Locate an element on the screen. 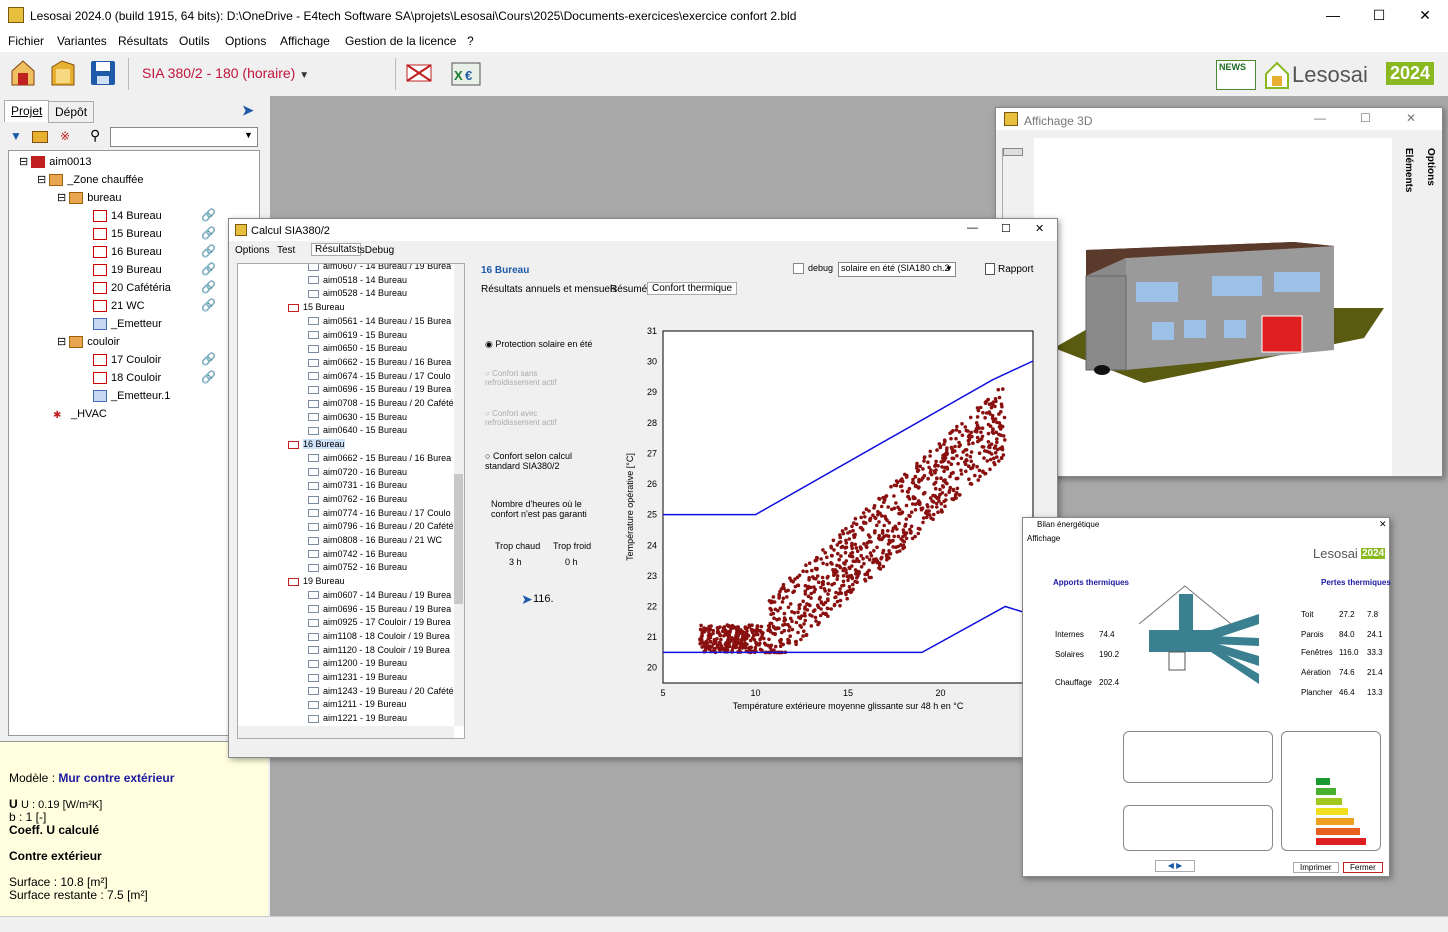  subtab-annual: Résultats annuels et mensuels is located at coordinates (549, 289).